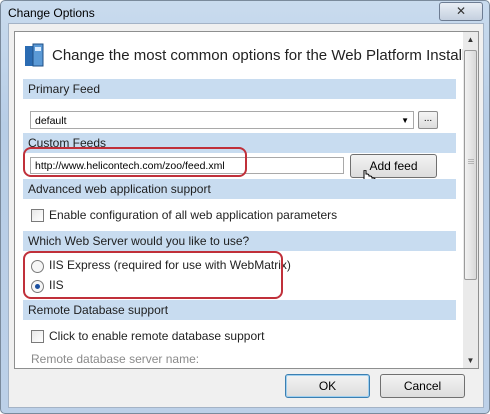 Image resolution: width=490 pixels, height=414 pixels. Describe the element at coordinates (239, 241) in the screenshot. I see `section-web-server: Which Web Server would you like to use?` at that location.